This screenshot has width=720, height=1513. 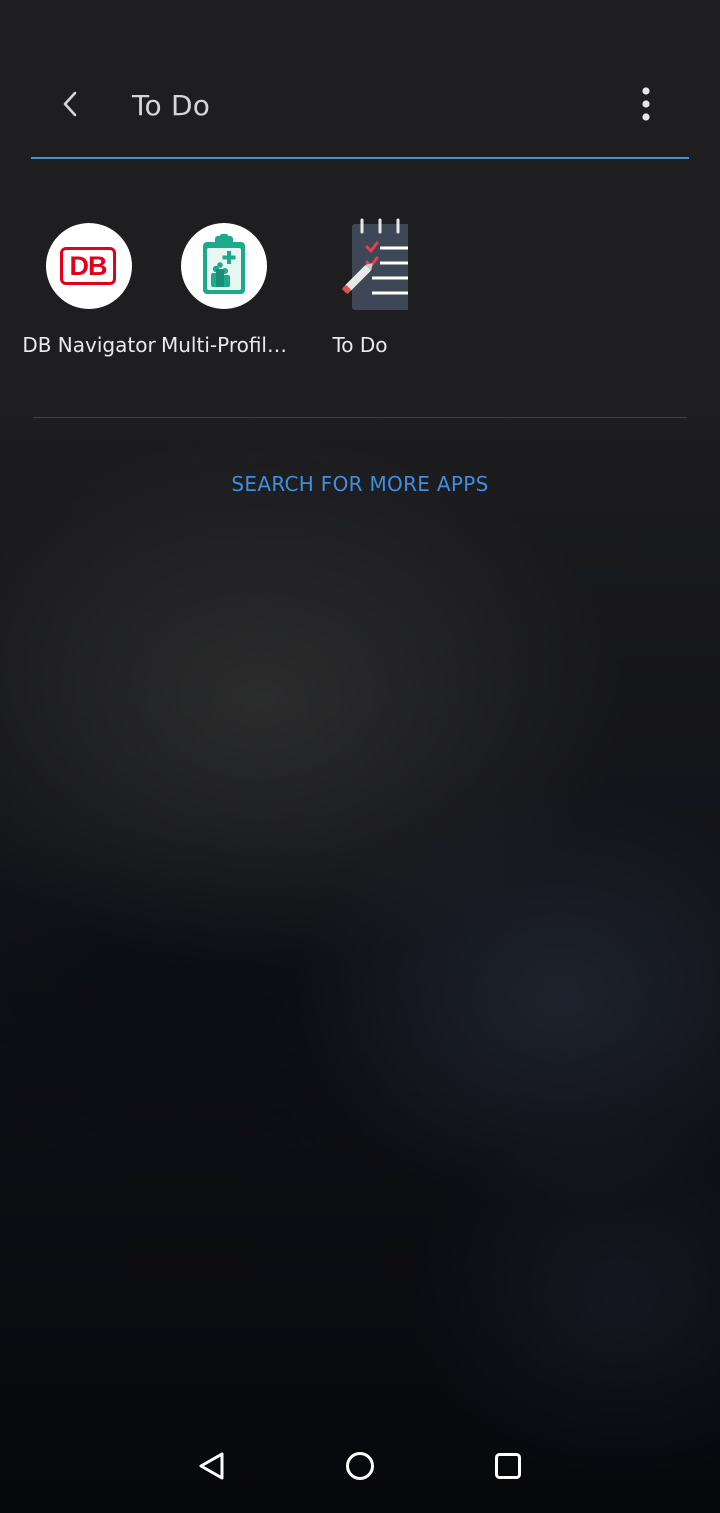 What do you see at coordinates (224, 266) in the screenshot?
I see `clipboard-medical-icon` at bounding box center [224, 266].